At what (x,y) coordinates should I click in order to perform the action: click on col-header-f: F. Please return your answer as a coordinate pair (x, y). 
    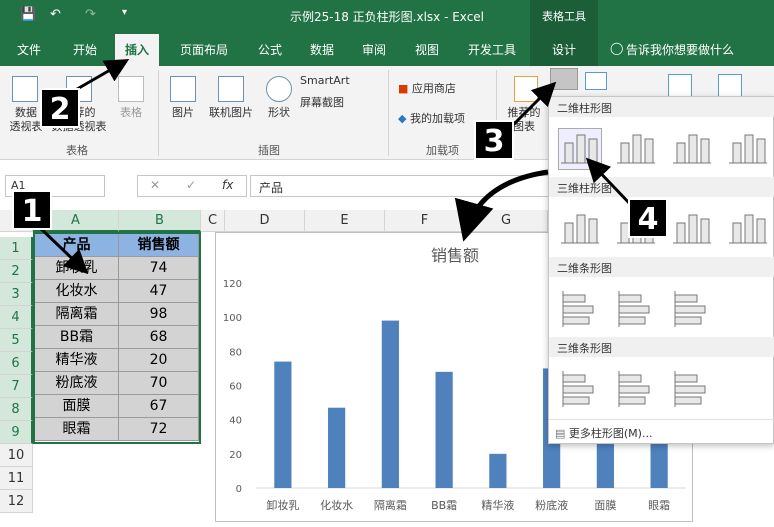
    Looking at the image, I should click on (425, 221).